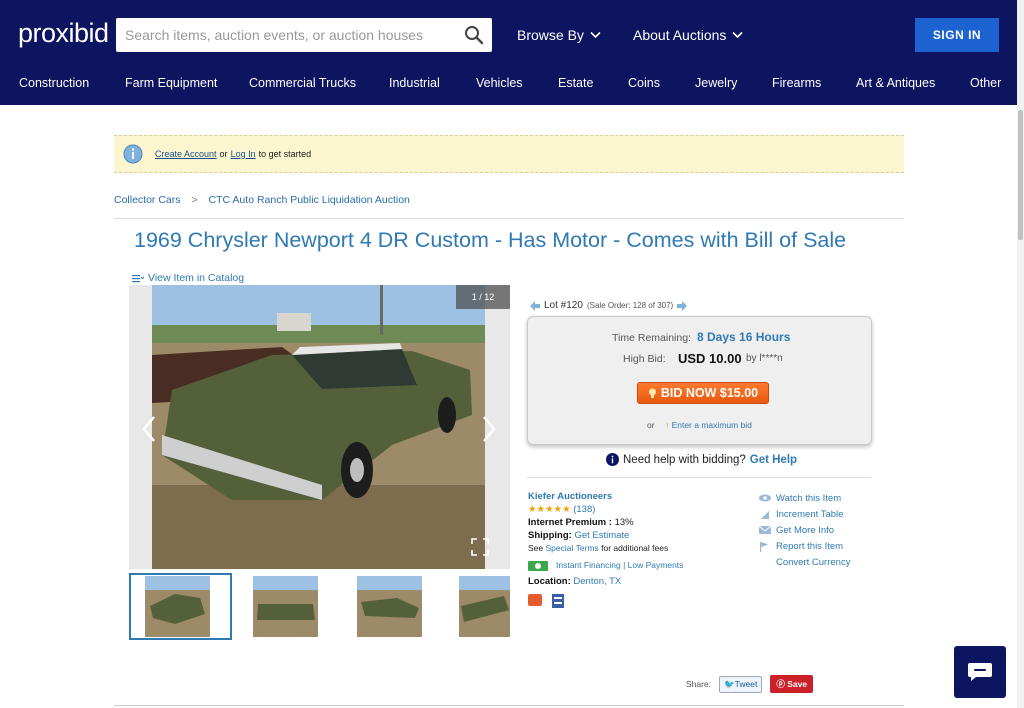 The height and width of the screenshot is (708, 1024). Describe the element at coordinates (572, 548) in the screenshot. I see `special-terms-link: Special Terms` at that location.